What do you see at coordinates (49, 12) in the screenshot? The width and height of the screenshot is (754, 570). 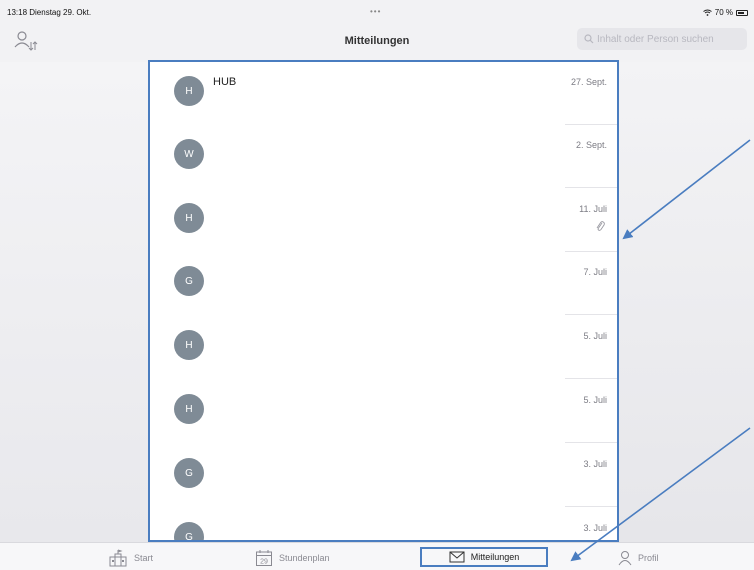 I see `status-time-date: 13:18 Dienstag 29. Okt.` at bounding box center [49, 12].